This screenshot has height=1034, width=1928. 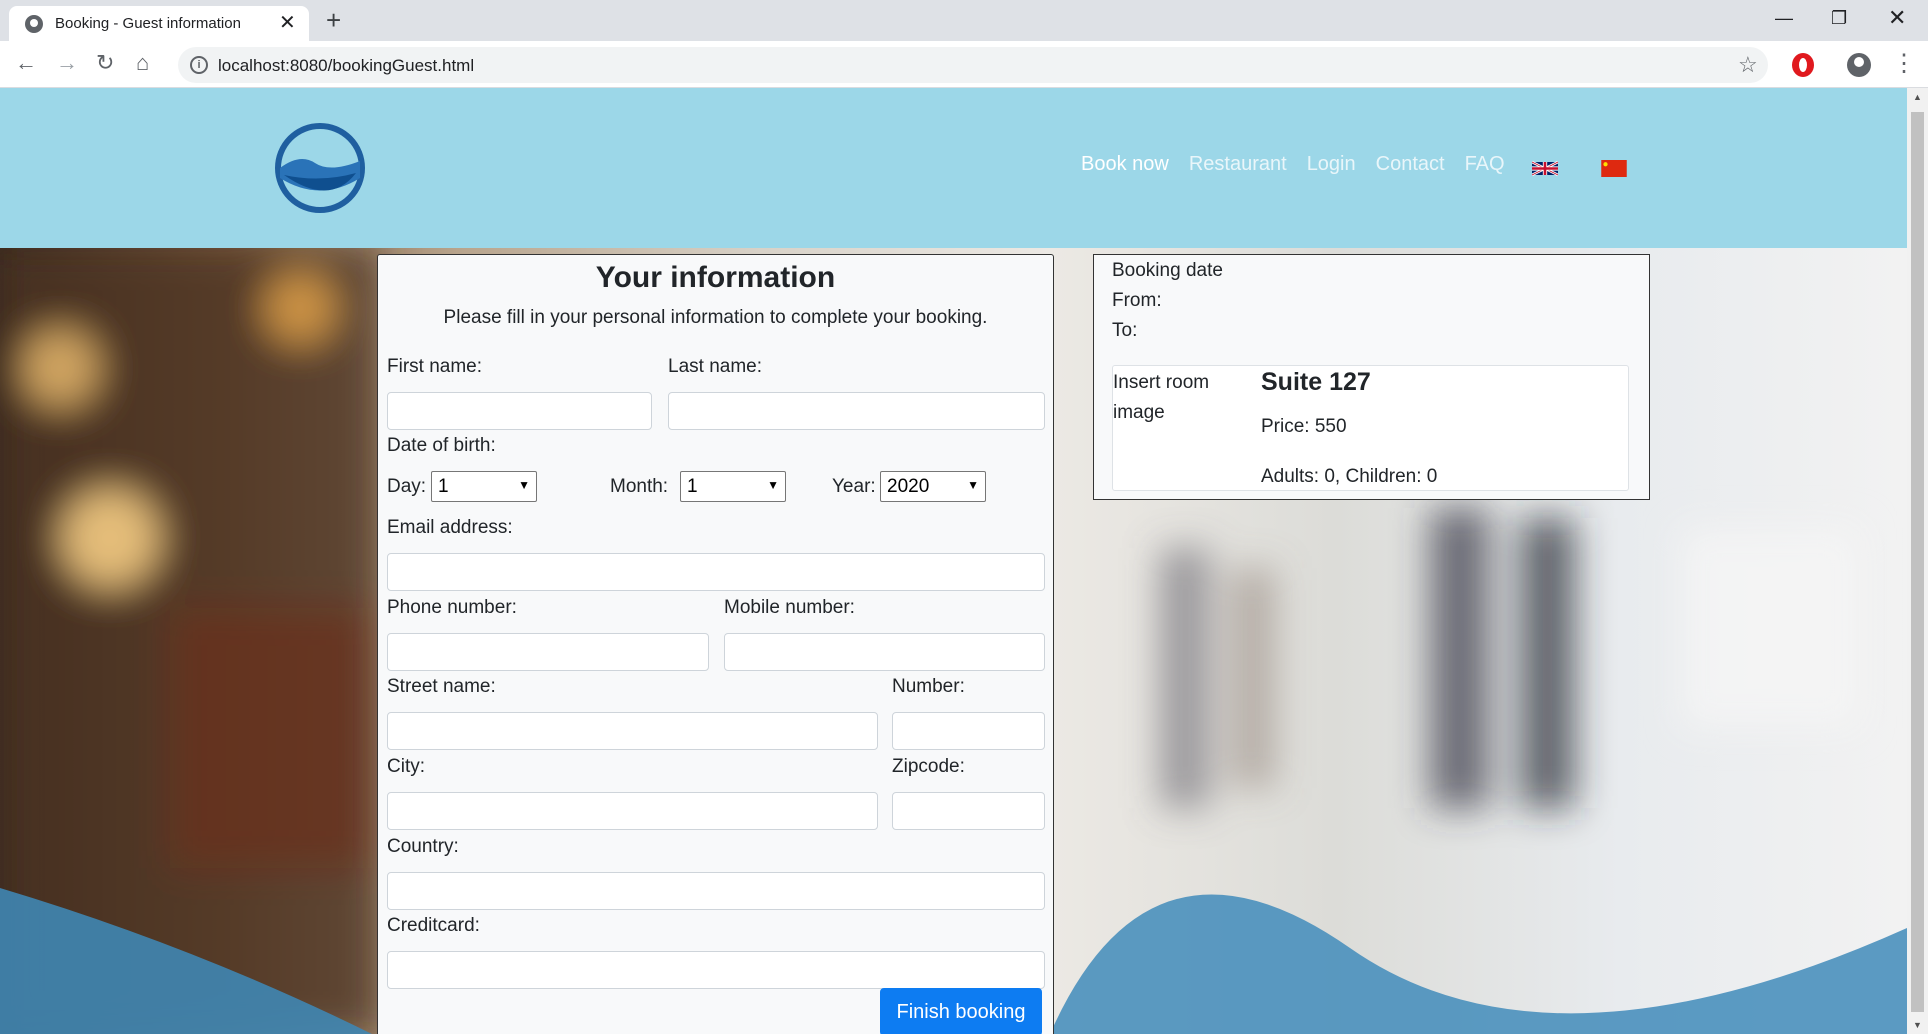 I want to click on city-label: City:, so click(x=406, y=766).